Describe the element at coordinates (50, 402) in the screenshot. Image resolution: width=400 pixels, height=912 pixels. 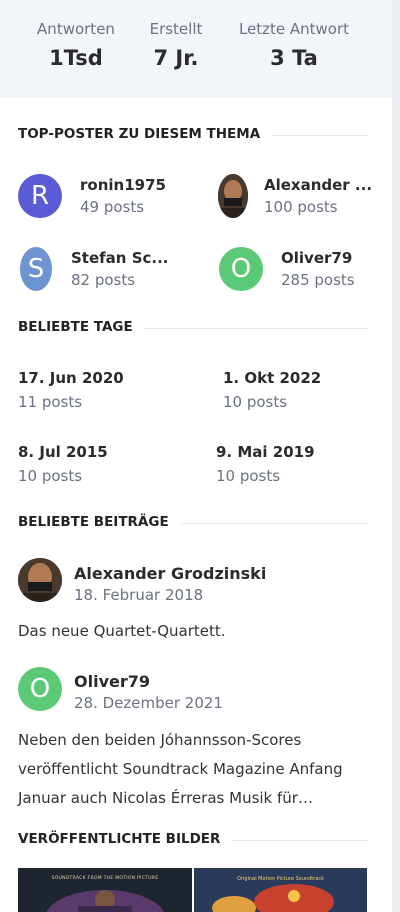
I see `day-count: 11 posts` at that location.